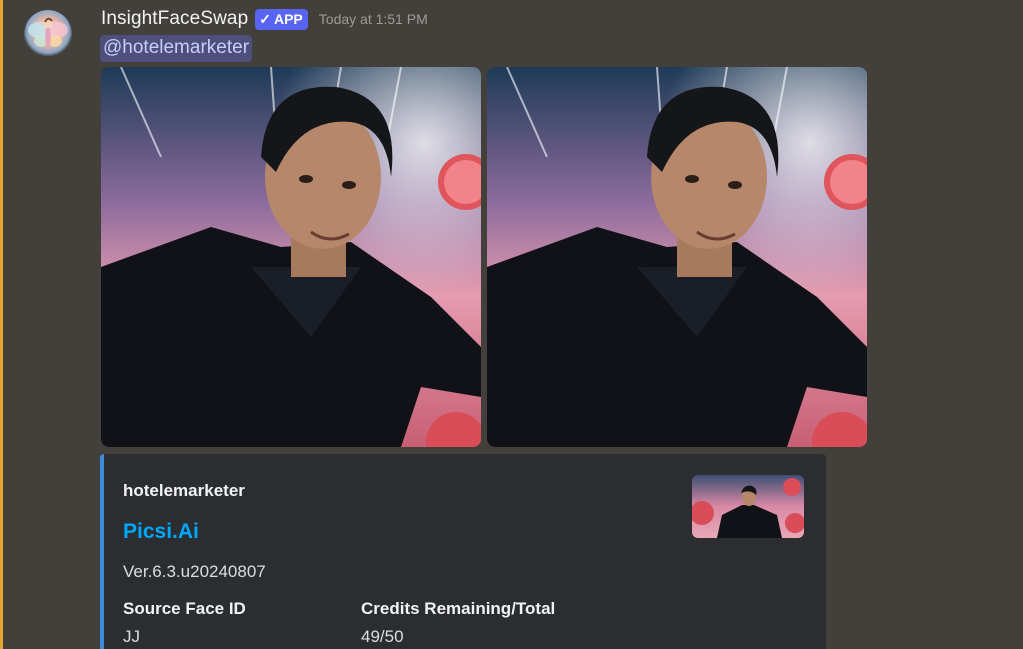 The width and height of the screenshot is (1023, 649). I want to click on embed-author: hotelemarketer, so click(184, 490).